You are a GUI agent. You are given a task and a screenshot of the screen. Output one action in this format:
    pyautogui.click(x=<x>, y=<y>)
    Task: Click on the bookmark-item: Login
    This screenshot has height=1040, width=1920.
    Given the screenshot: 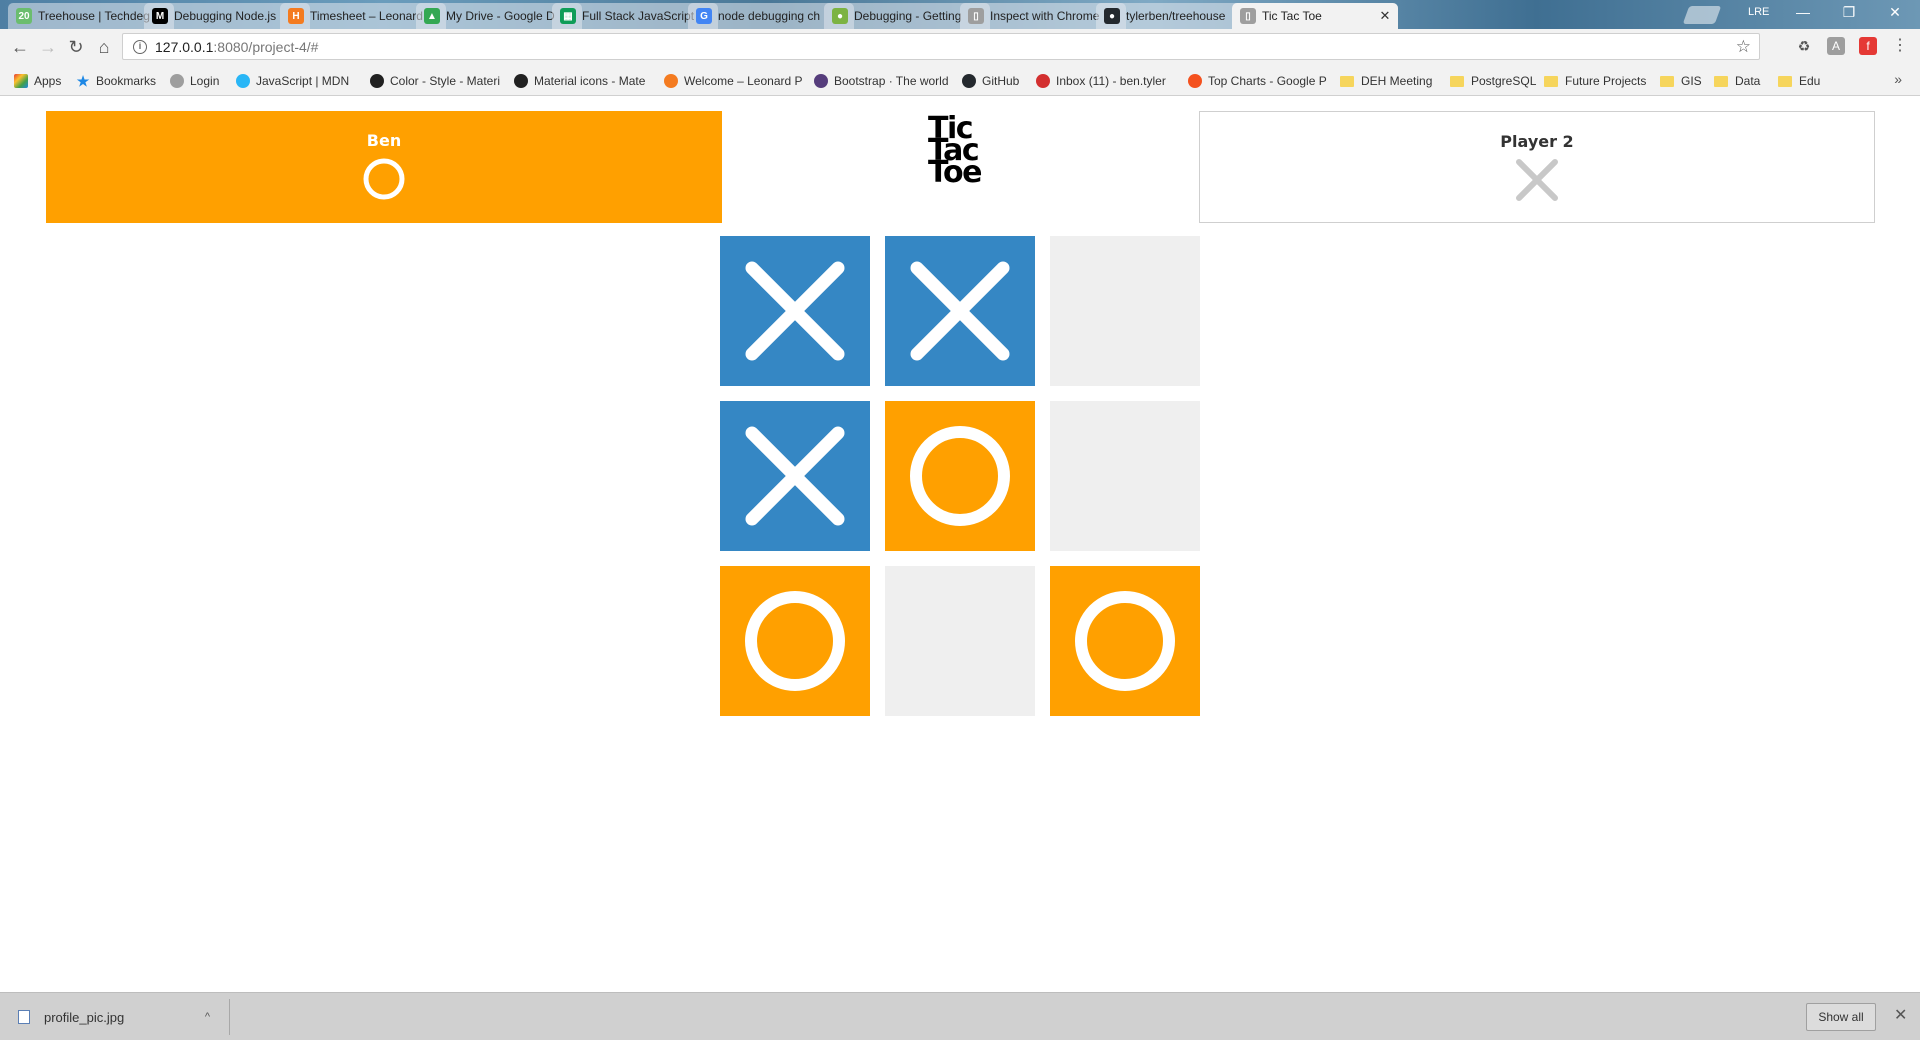 What is the action you would take?
    pyautogui.click(x=194, y=81)
    